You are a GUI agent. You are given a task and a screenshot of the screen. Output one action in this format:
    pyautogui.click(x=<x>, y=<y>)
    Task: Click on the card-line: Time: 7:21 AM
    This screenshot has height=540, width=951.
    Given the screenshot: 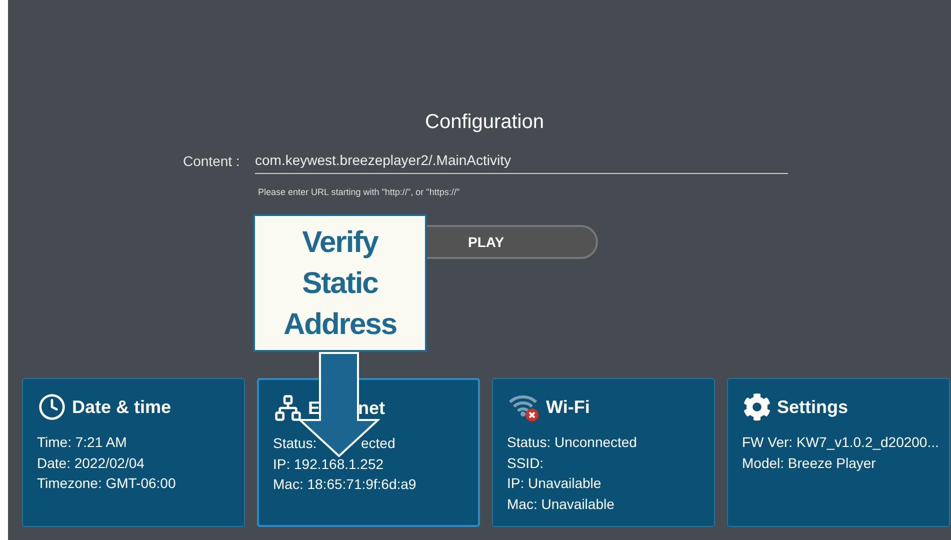 What is the action you would take?
    pyautogui.click(x=82, y=442)
    